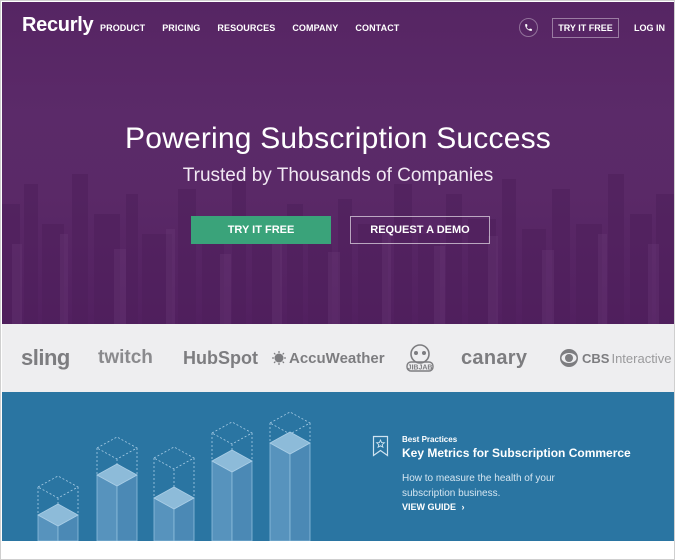  Describe the element at coordinates (569, 358) in the screenshot. I see `cbs-eye-icon` at that location.